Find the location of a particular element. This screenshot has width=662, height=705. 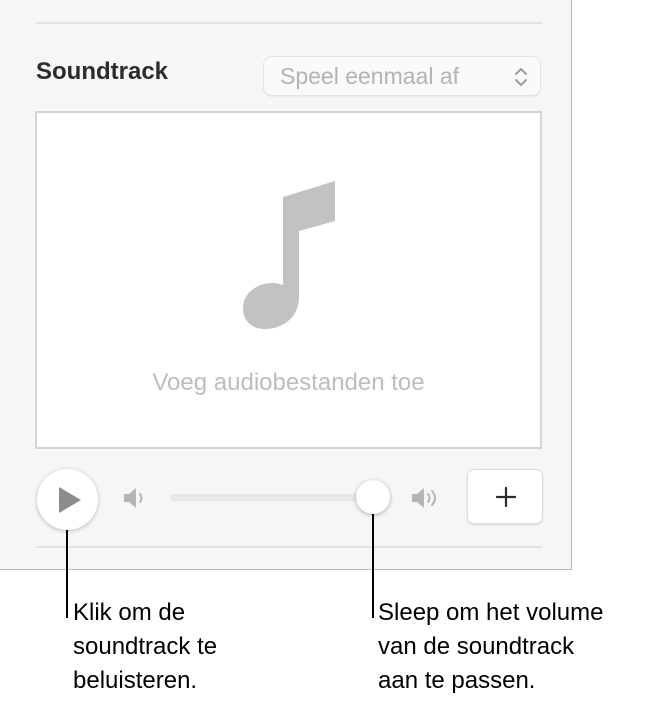

chevron-updown-icon is located at coordinates (521, 79).